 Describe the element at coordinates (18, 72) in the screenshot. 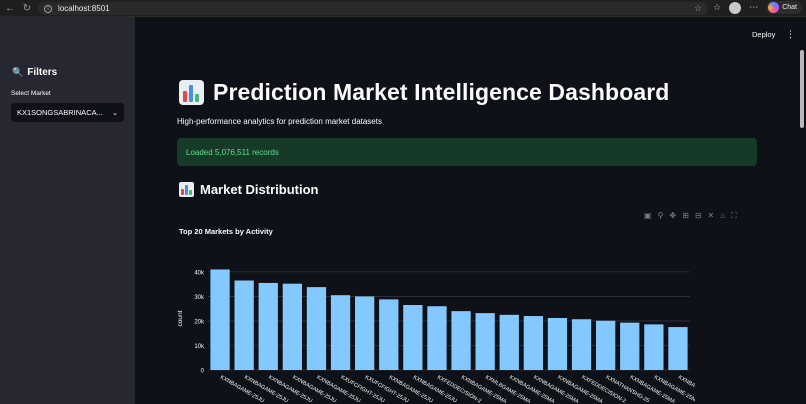

I see `search-icon: 🔍` at that location.